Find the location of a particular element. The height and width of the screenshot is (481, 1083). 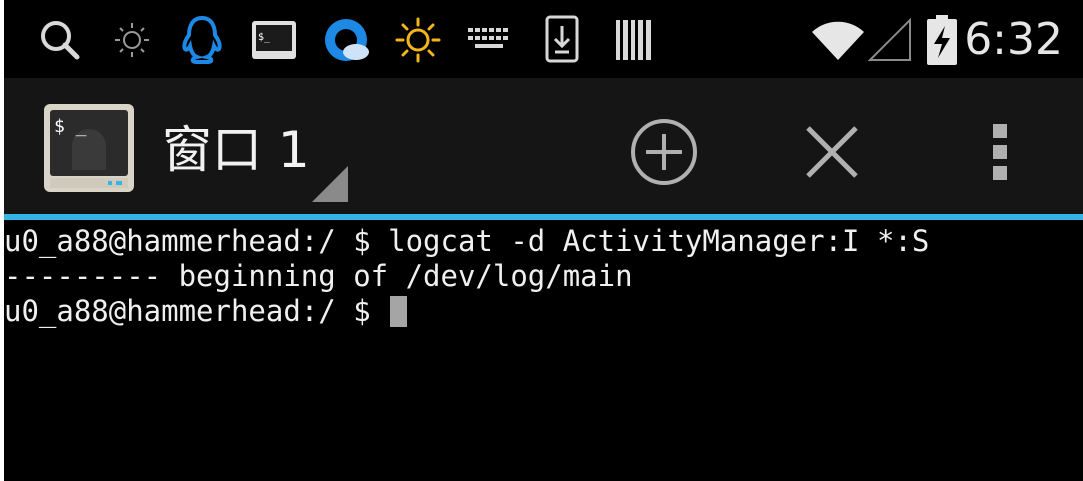

add-circle-icon is located at coordinates (664, 152).